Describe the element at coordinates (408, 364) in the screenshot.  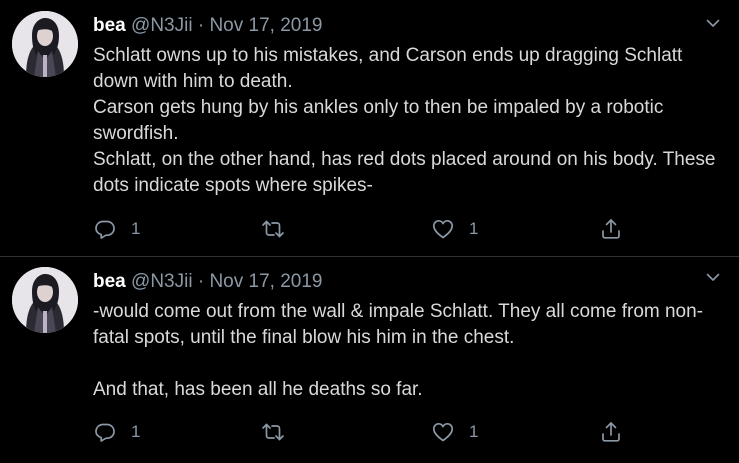
I see `tweet-text-blank-line` at that location.